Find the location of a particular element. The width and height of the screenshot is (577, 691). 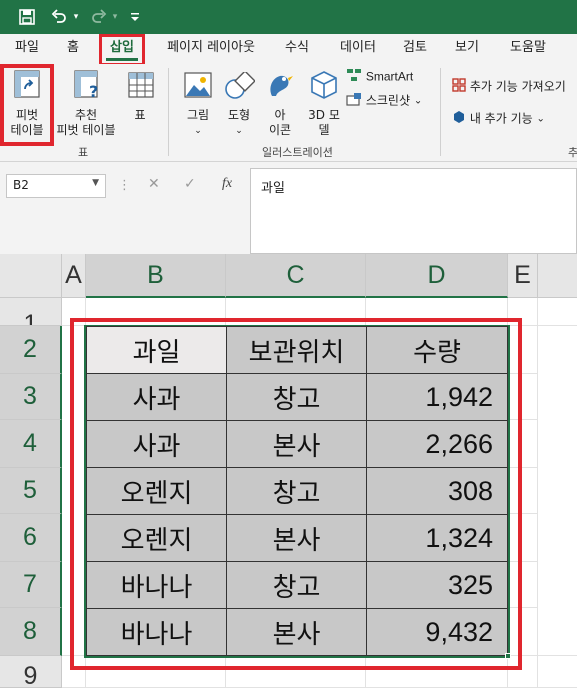

column-header-c: C is located at coordinates (296, 276).